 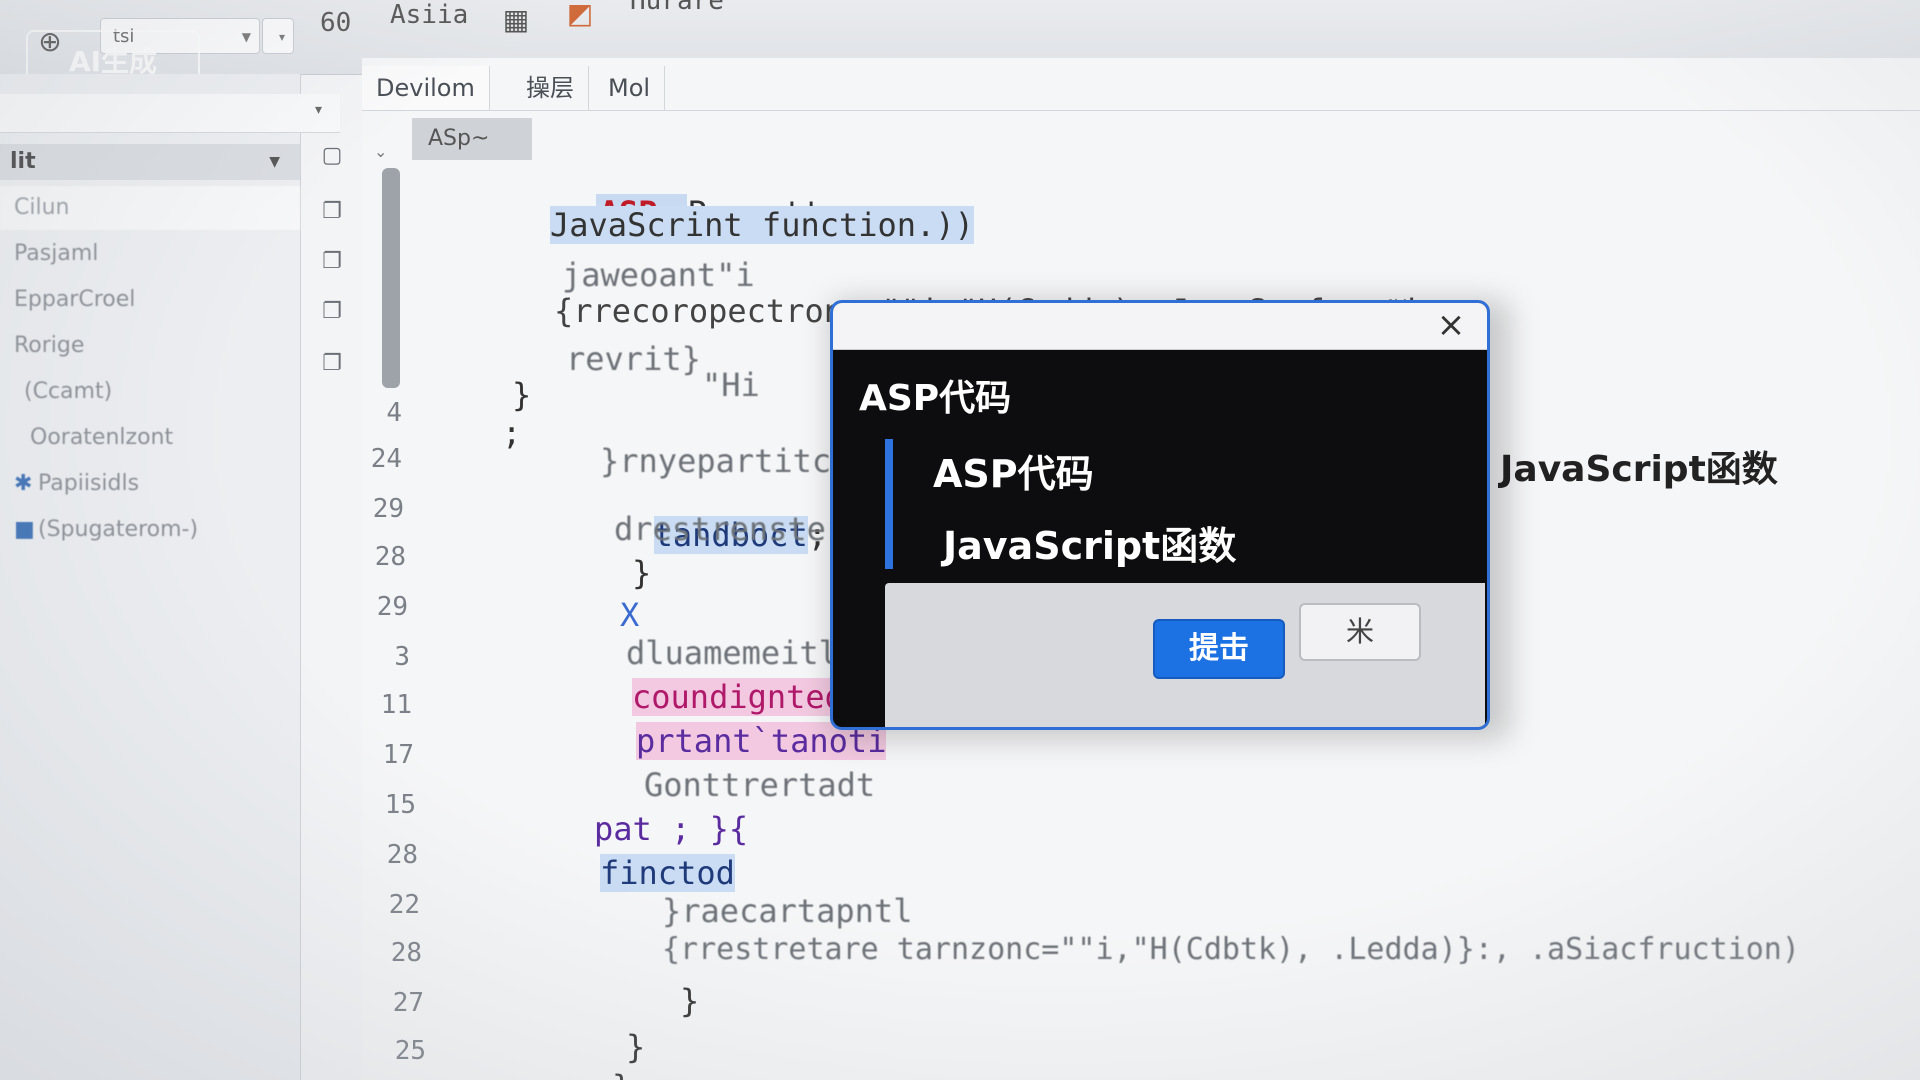 What do you see at coordinates (394, 413) in the screenshot?
I see `line-number: 4` at bounding box center [394, 413].